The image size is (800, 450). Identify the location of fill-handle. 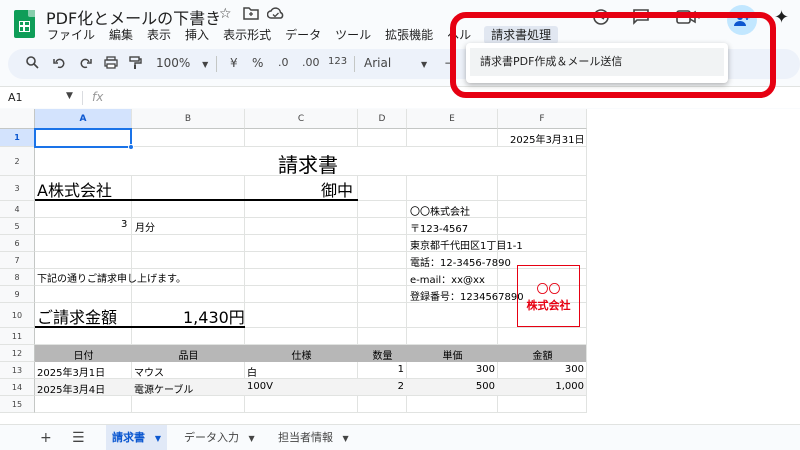
(131, 147).